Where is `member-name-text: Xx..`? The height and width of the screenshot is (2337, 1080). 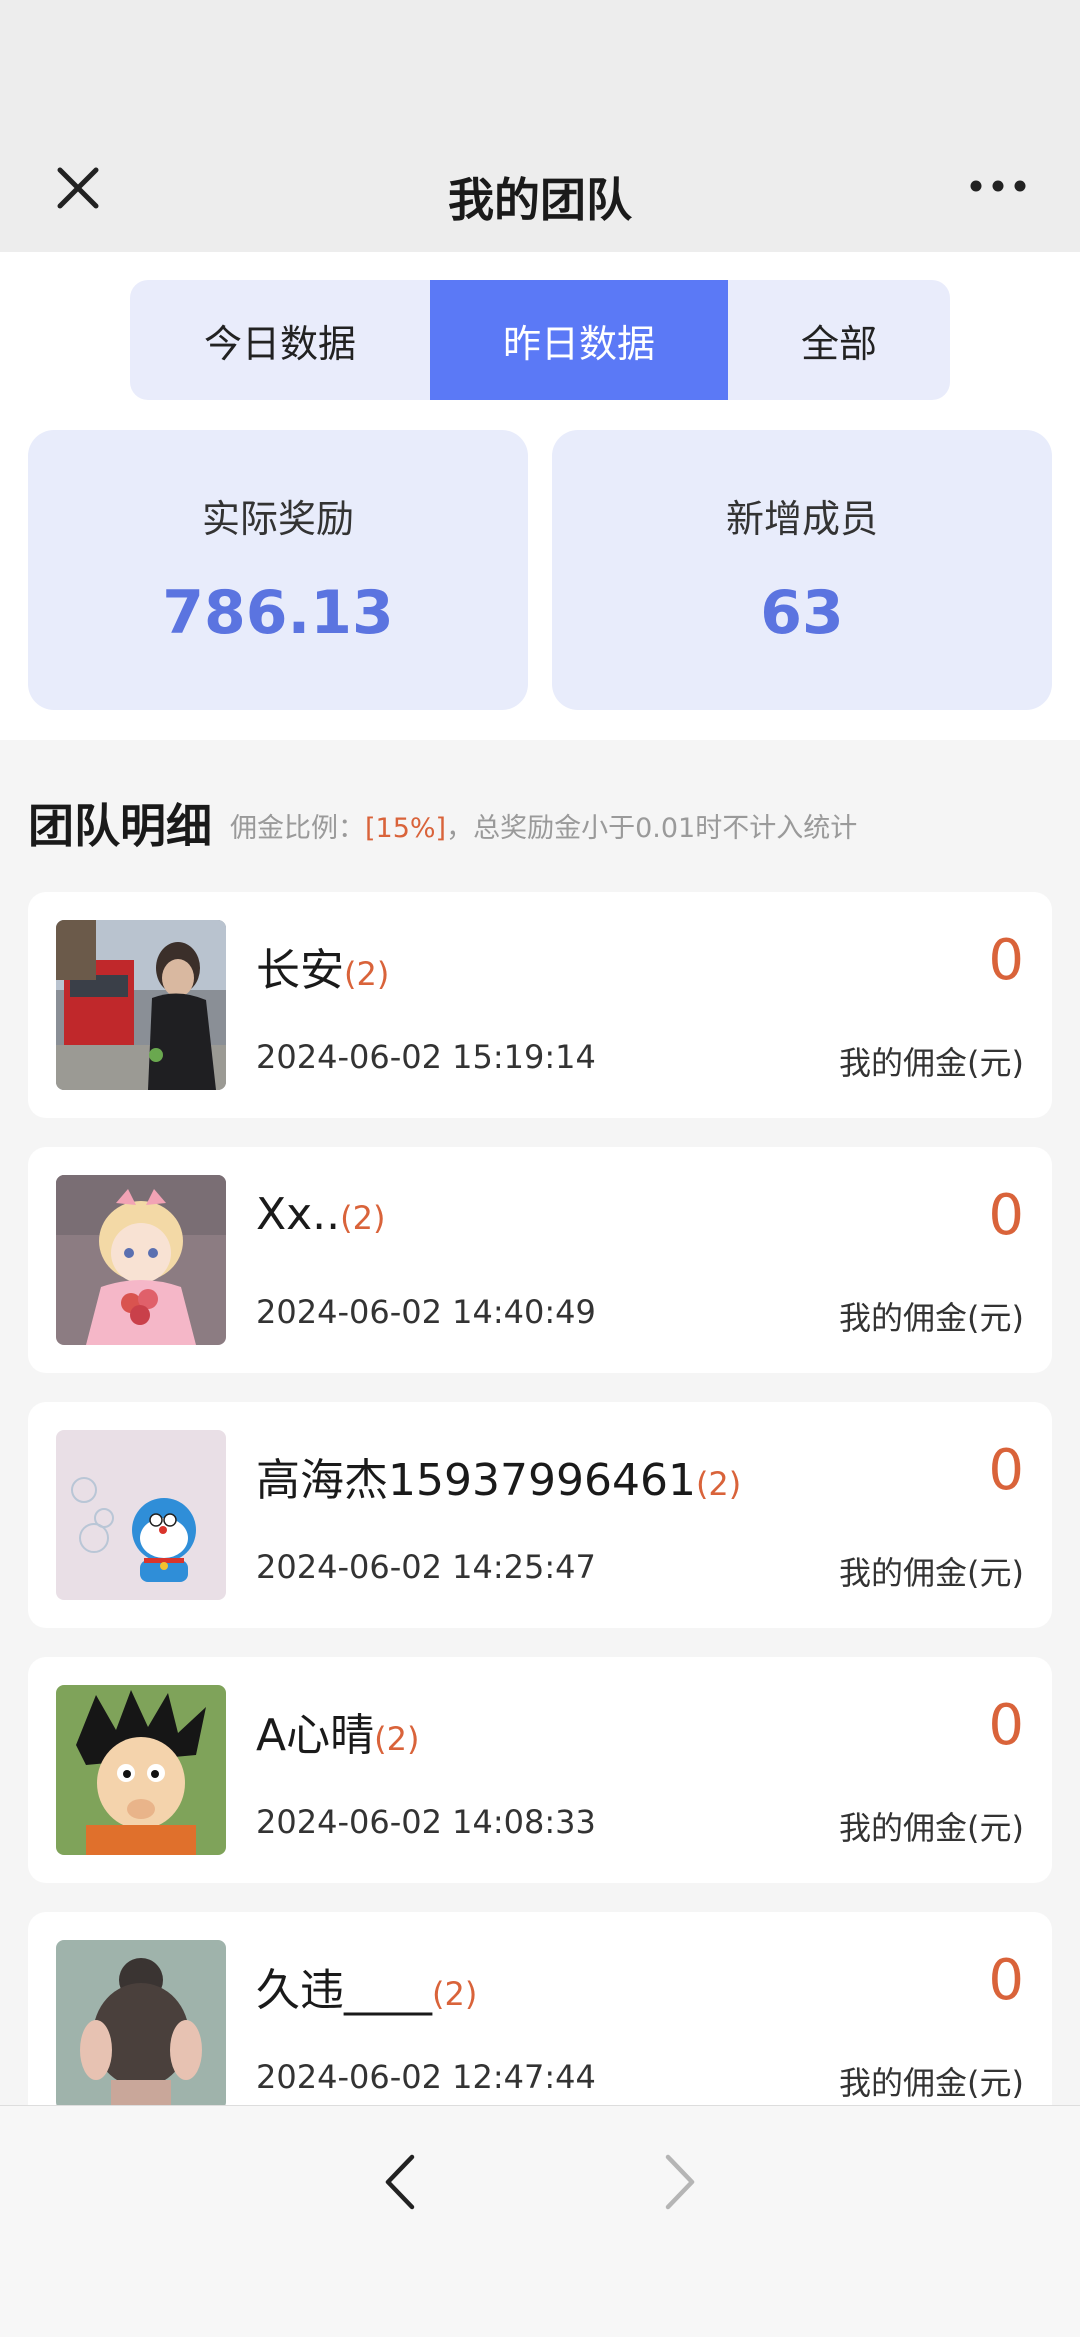
member-name-text: Xx.. is located at coordinates (298, 1214).